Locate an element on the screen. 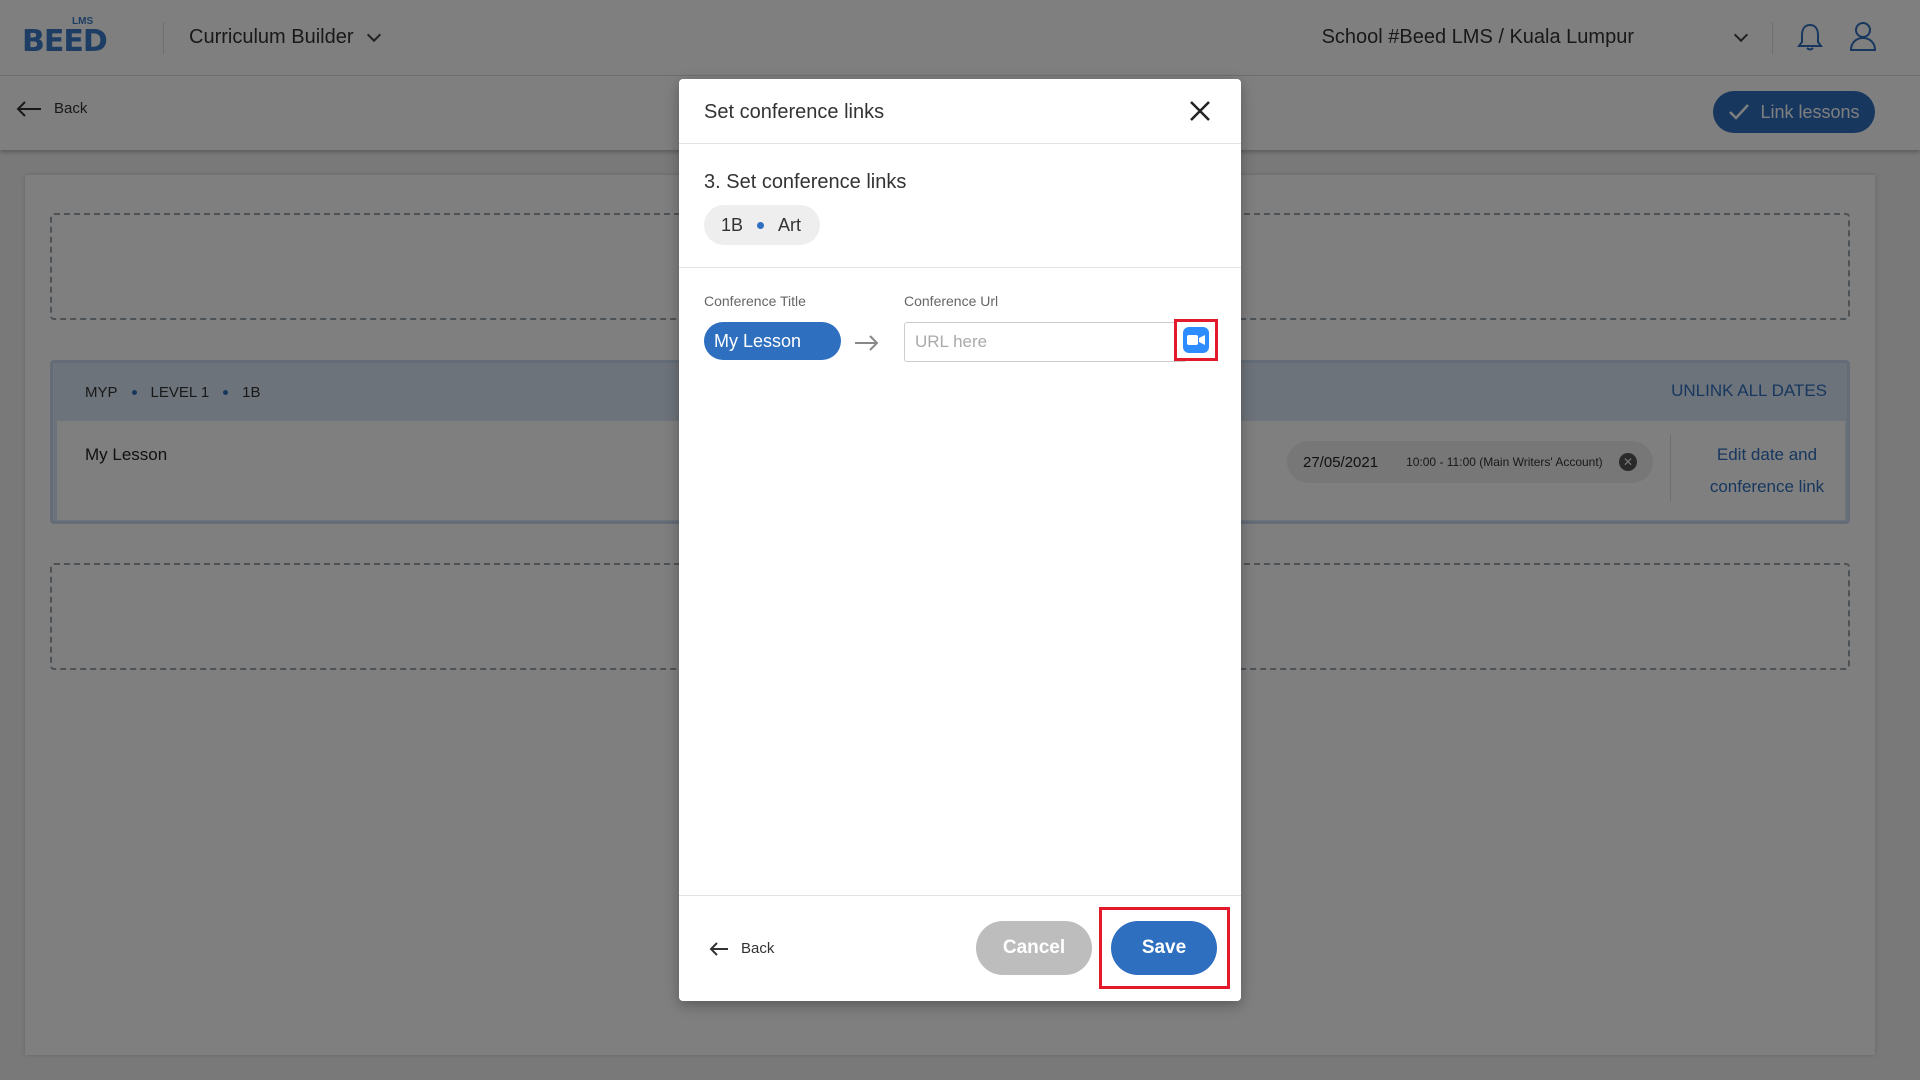 The width and height of the screenshot is (1920, 1080). modal-back-button: Back is located at coordinates (741, 948).